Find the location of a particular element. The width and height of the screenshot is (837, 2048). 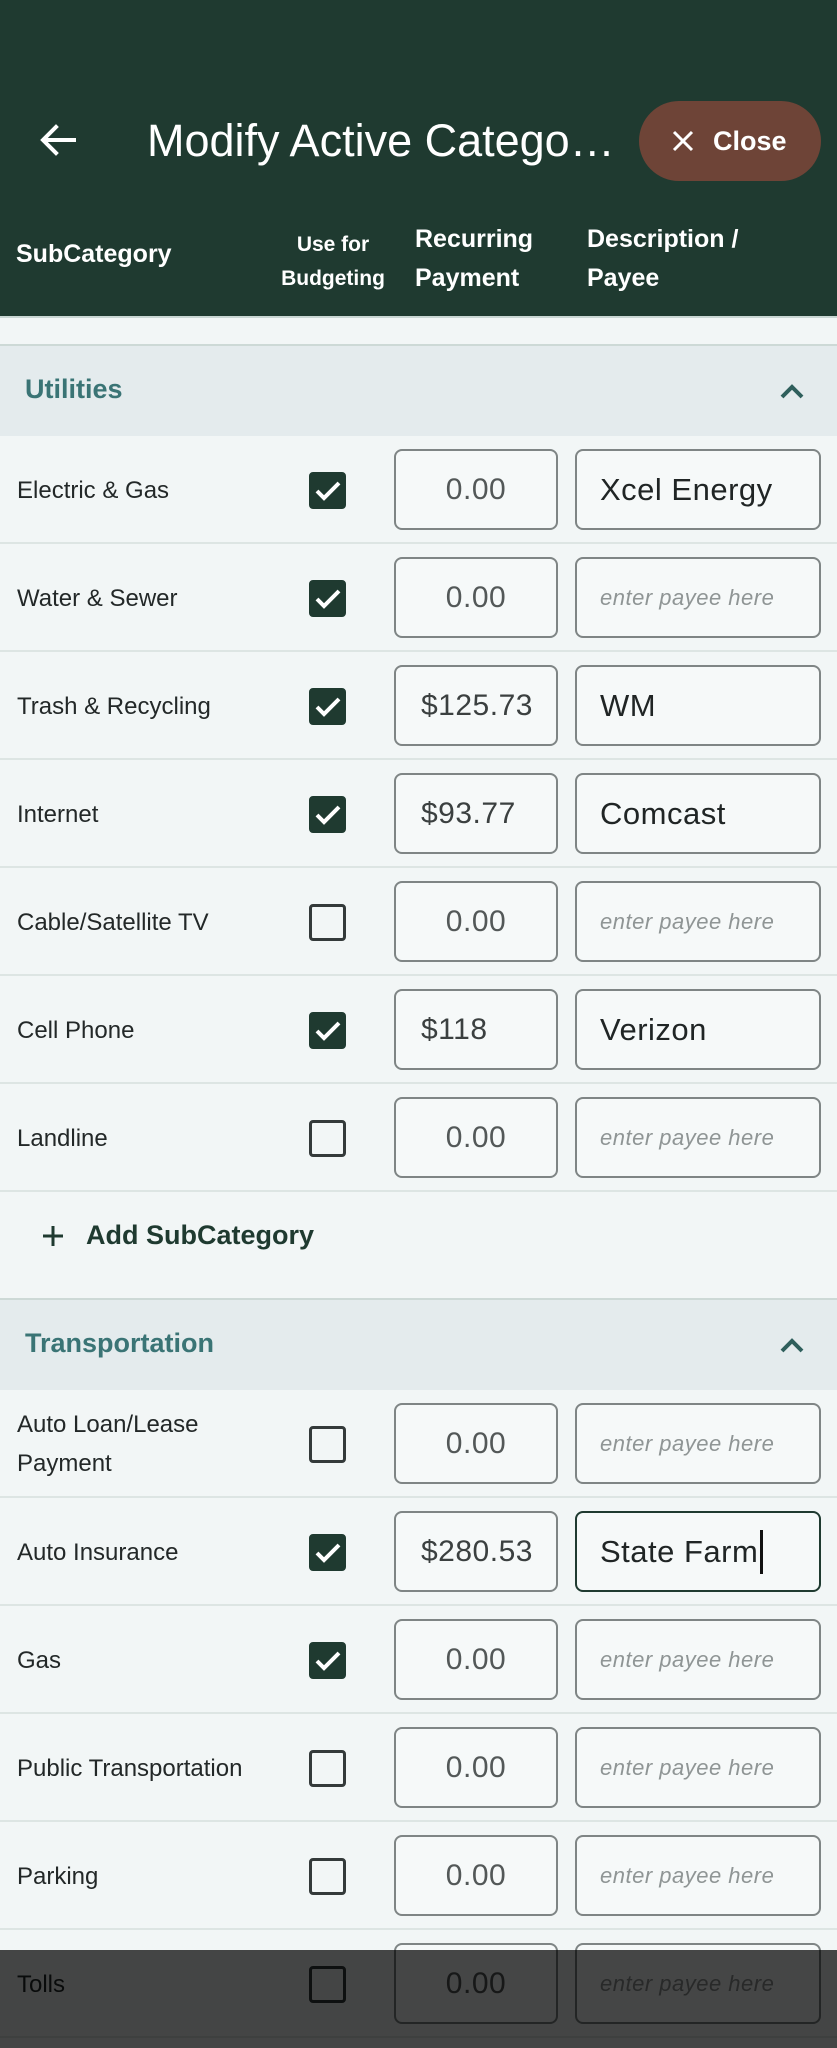

payee-input: WM is located at coordinates (698, 705).